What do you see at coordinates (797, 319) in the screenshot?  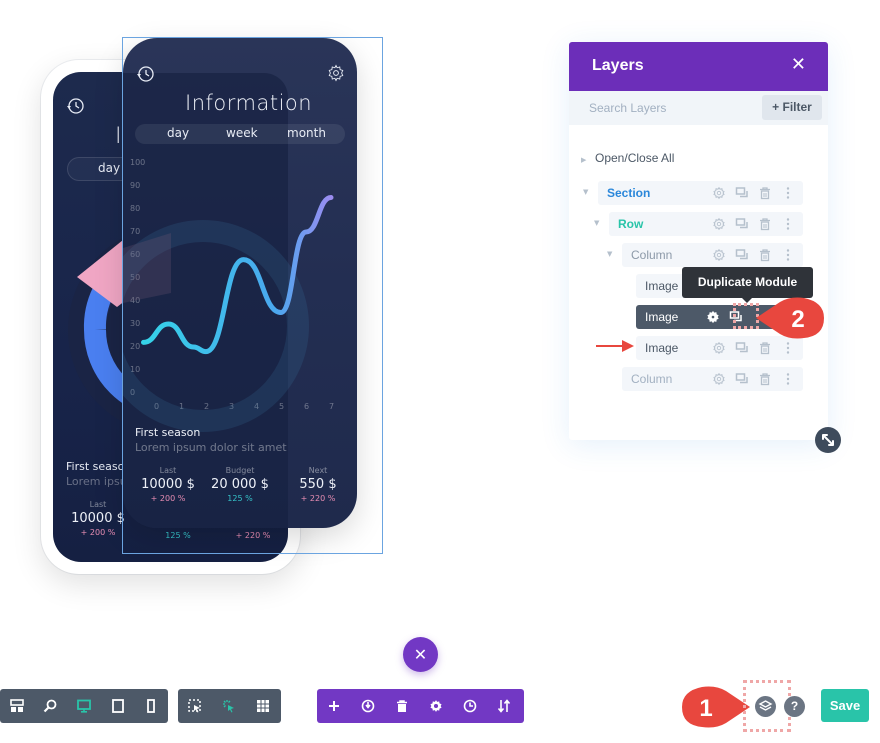 I see `callout-2-number: 2` at bounding box center [797, 319].